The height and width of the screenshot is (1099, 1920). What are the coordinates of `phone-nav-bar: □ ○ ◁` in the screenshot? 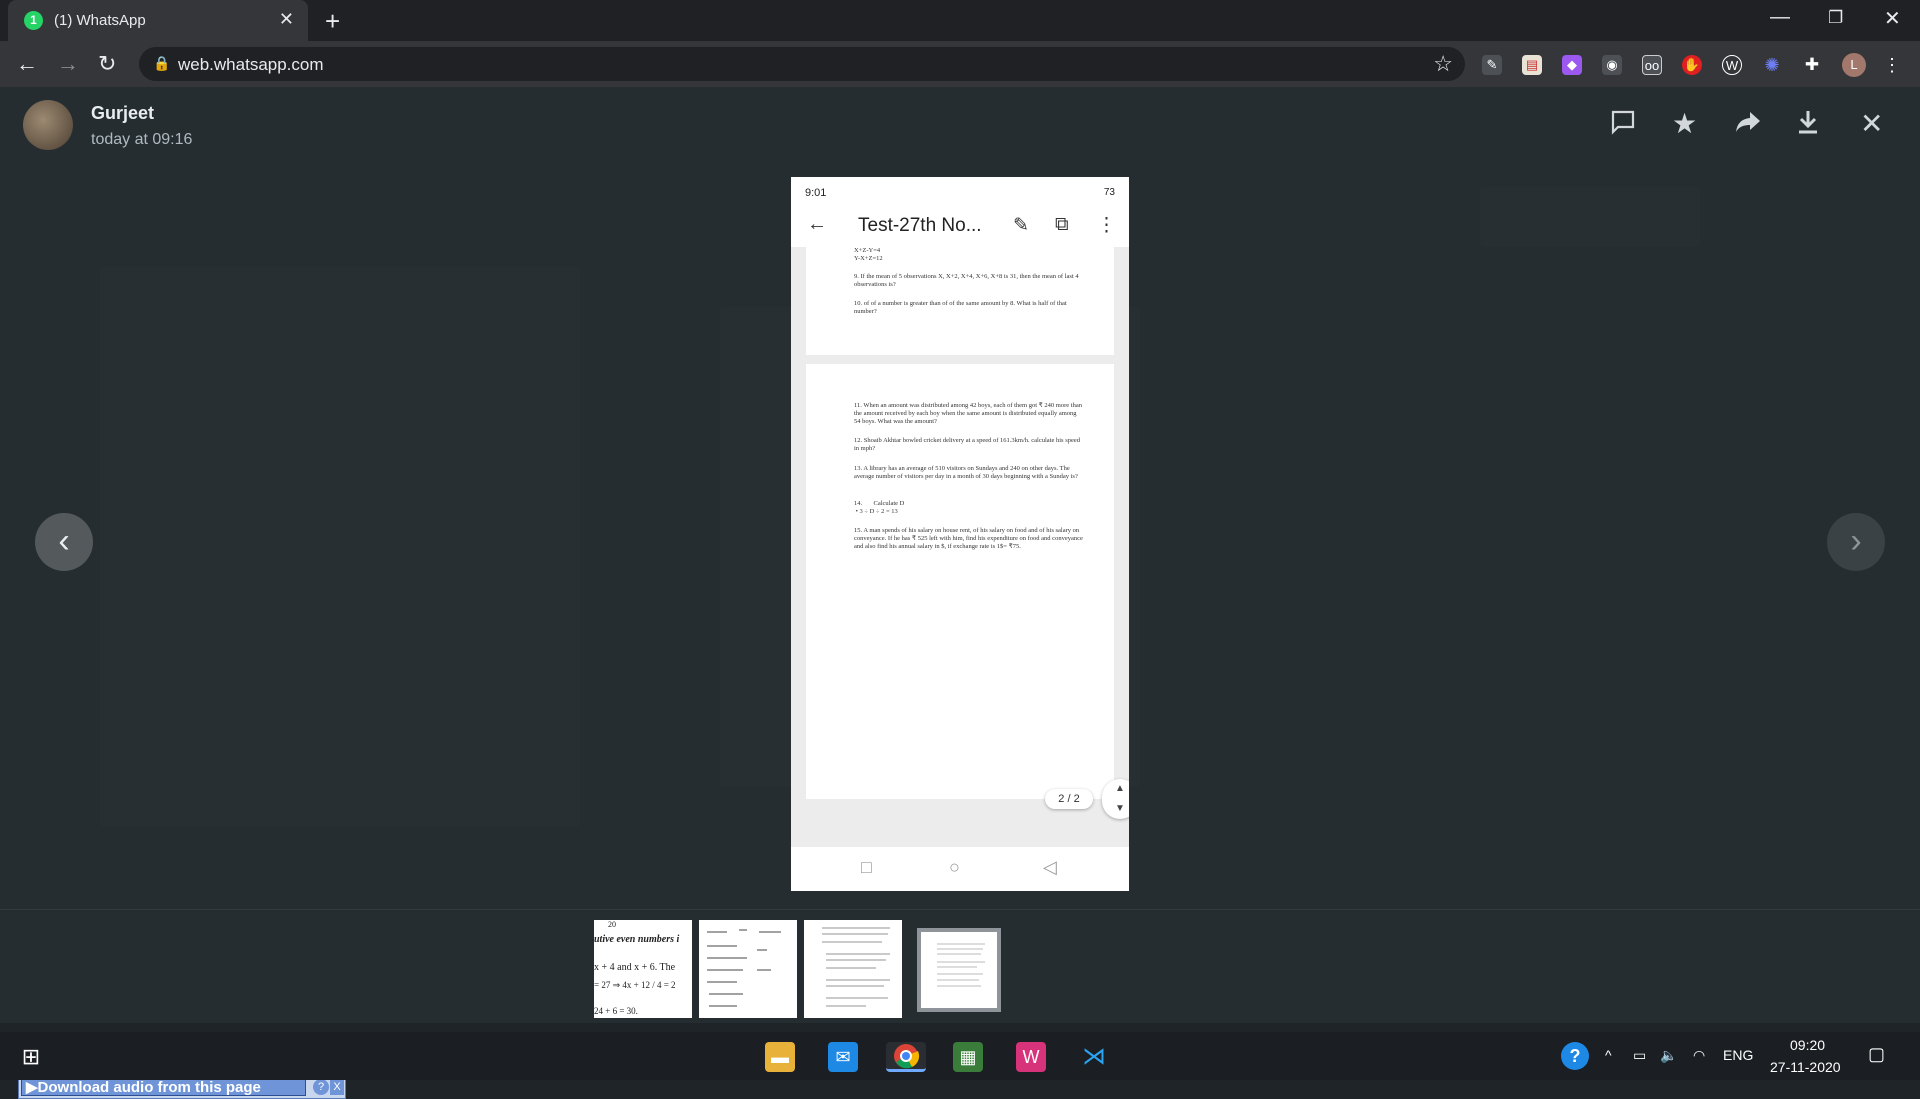 It's located at (960, 869).